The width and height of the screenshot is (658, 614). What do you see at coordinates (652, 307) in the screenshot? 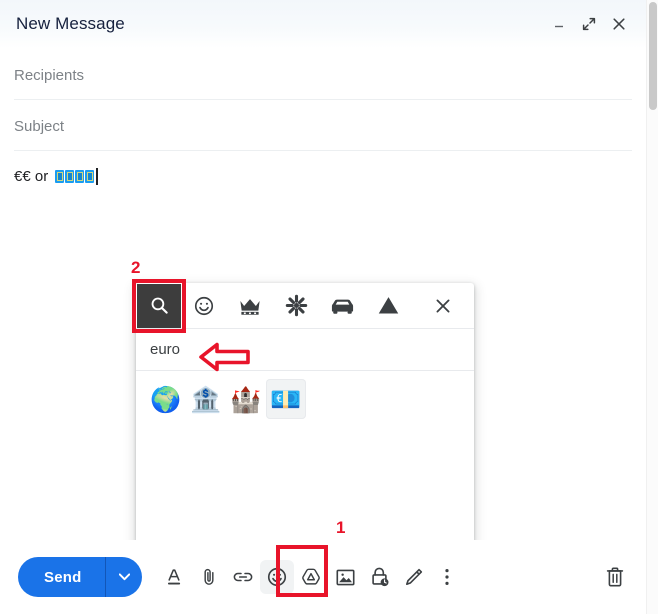
I see `vertical-scrollbar` at bounding box center [652, 307].